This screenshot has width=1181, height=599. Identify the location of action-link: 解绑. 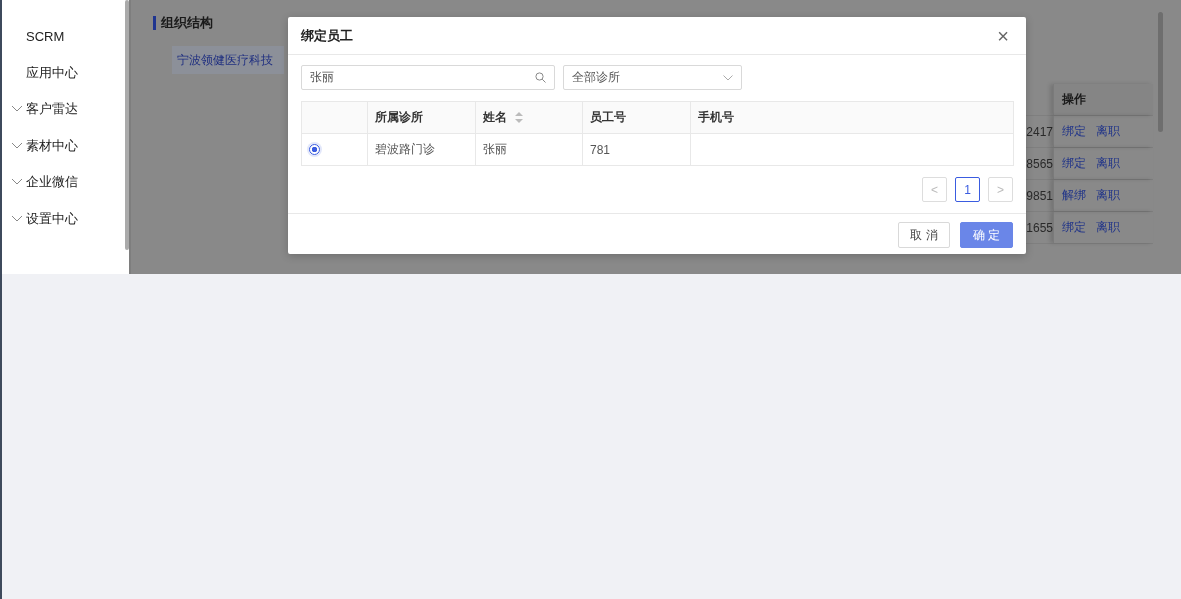
(1074, 195).